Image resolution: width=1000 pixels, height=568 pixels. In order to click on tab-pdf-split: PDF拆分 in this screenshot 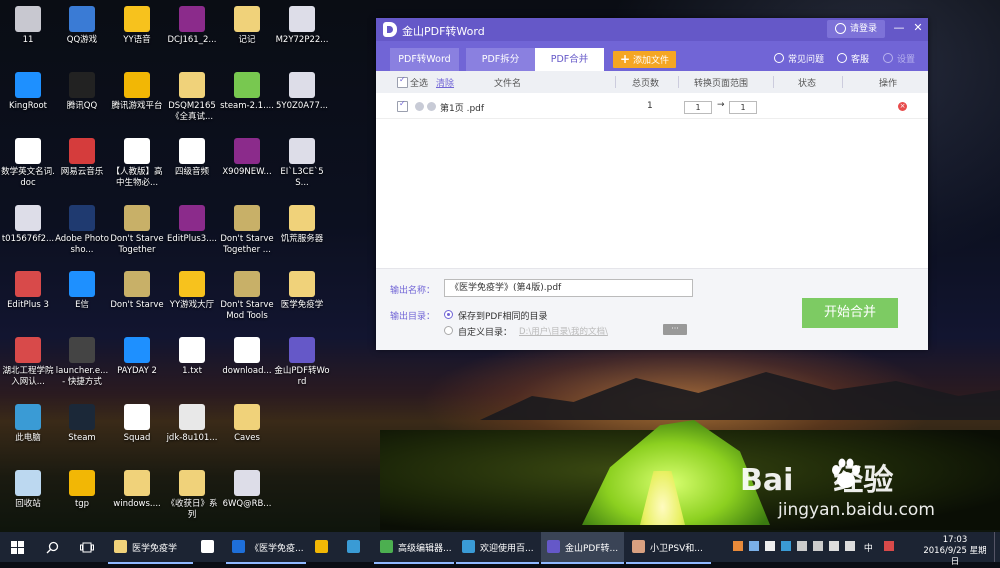, I will do `click(500, 59)`.